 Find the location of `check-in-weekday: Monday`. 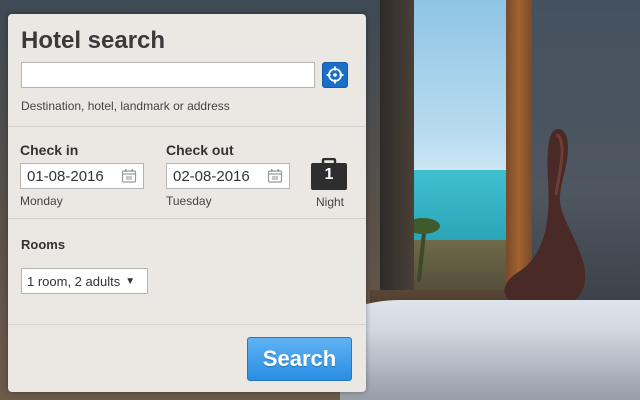

check-in-weekday: Monday is located at coordinates (41, 201).